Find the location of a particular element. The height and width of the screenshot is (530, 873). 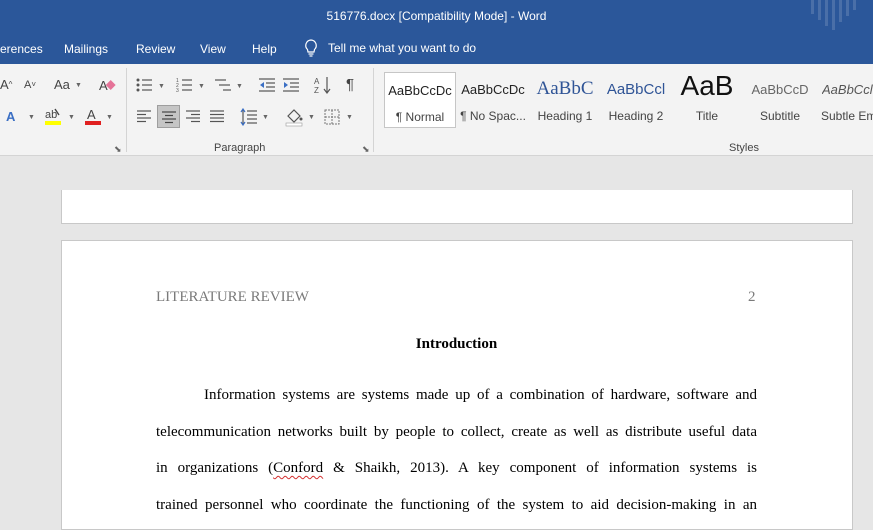

highlight-caret-icon: ▼ is located at coordinates (71, 117).